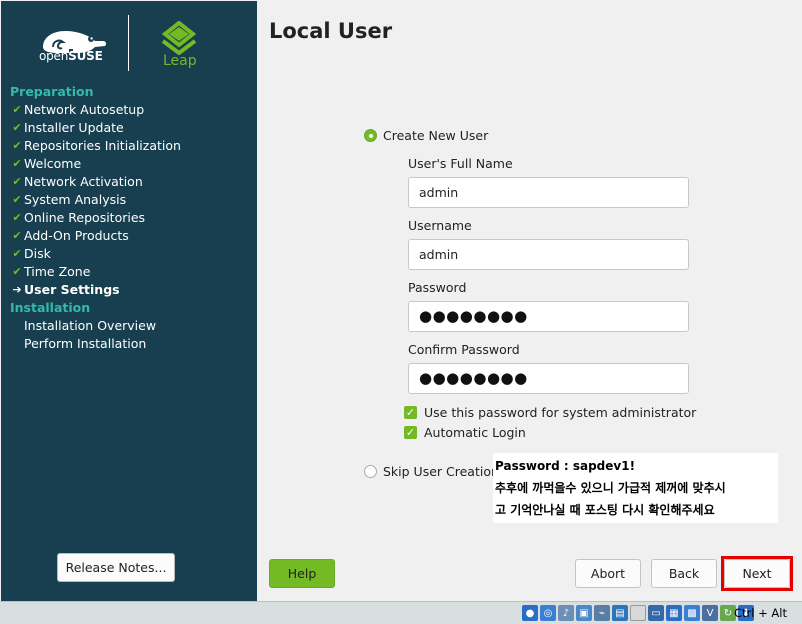  I want to click on step-network-autosetup: ✔ Network Autosetup, so click(130, 110).